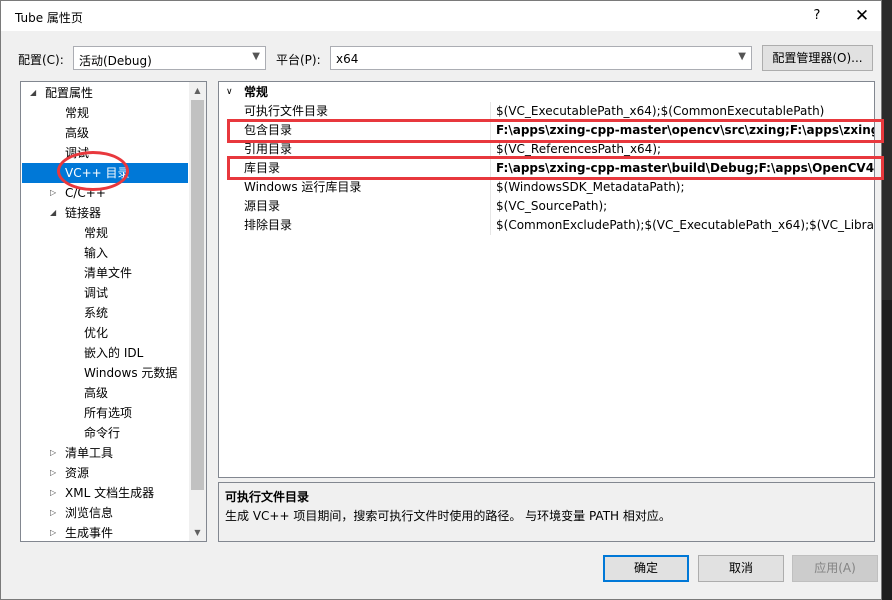 Image resolution: width=892 pixels, height=600 pixels. I want to click on scroll-thumb, so click(197, 295).